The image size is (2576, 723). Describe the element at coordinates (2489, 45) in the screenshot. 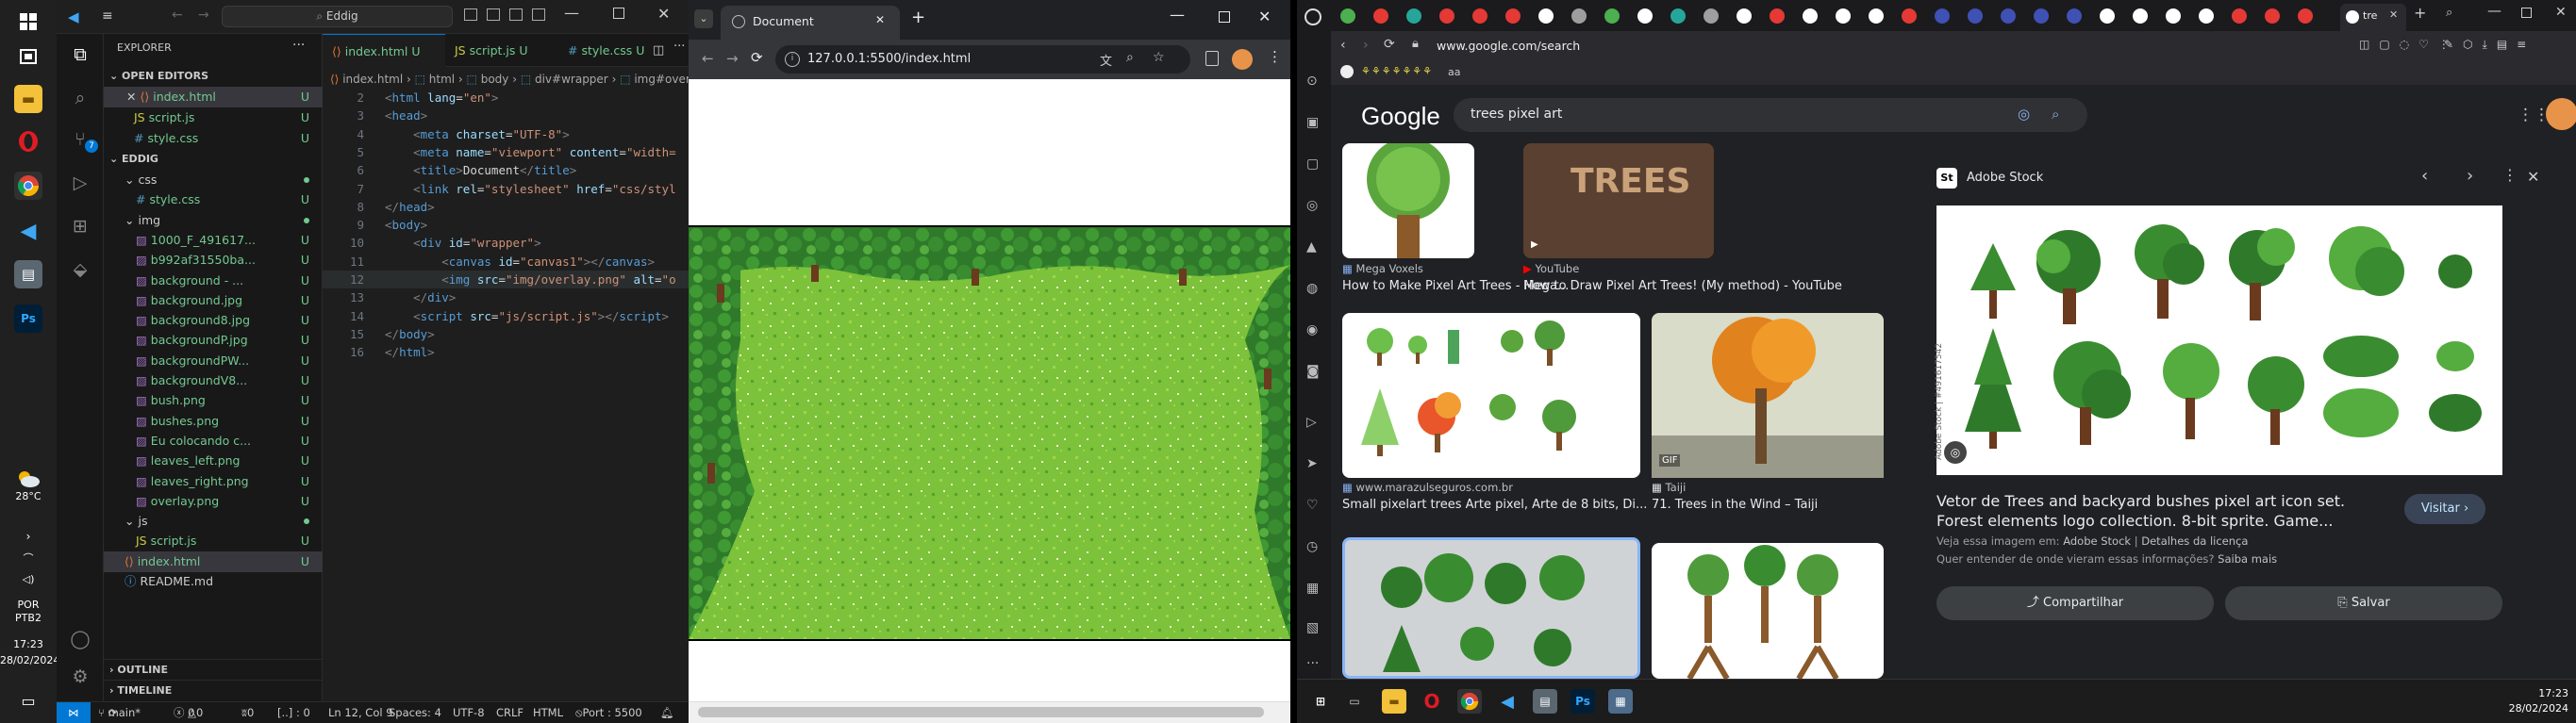

I see `extension-icons: ✎⬡⤓▤≡` at that location.